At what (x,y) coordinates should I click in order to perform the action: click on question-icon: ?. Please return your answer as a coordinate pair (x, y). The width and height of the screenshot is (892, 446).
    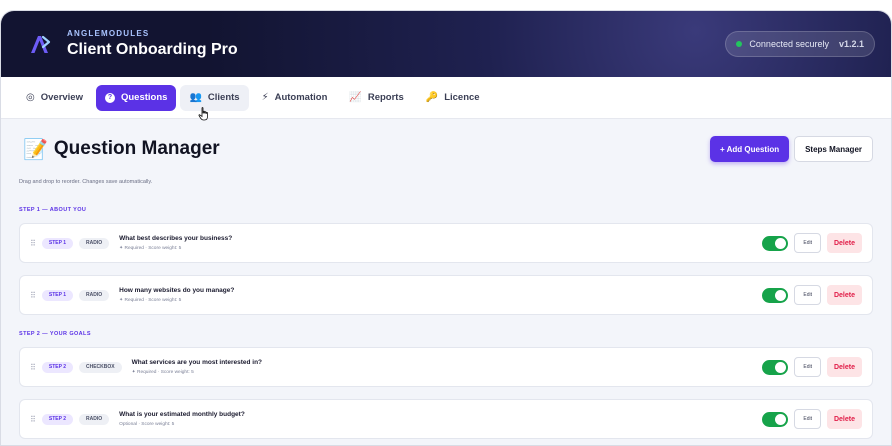
    Looking at the image, I should click on (109, 97).